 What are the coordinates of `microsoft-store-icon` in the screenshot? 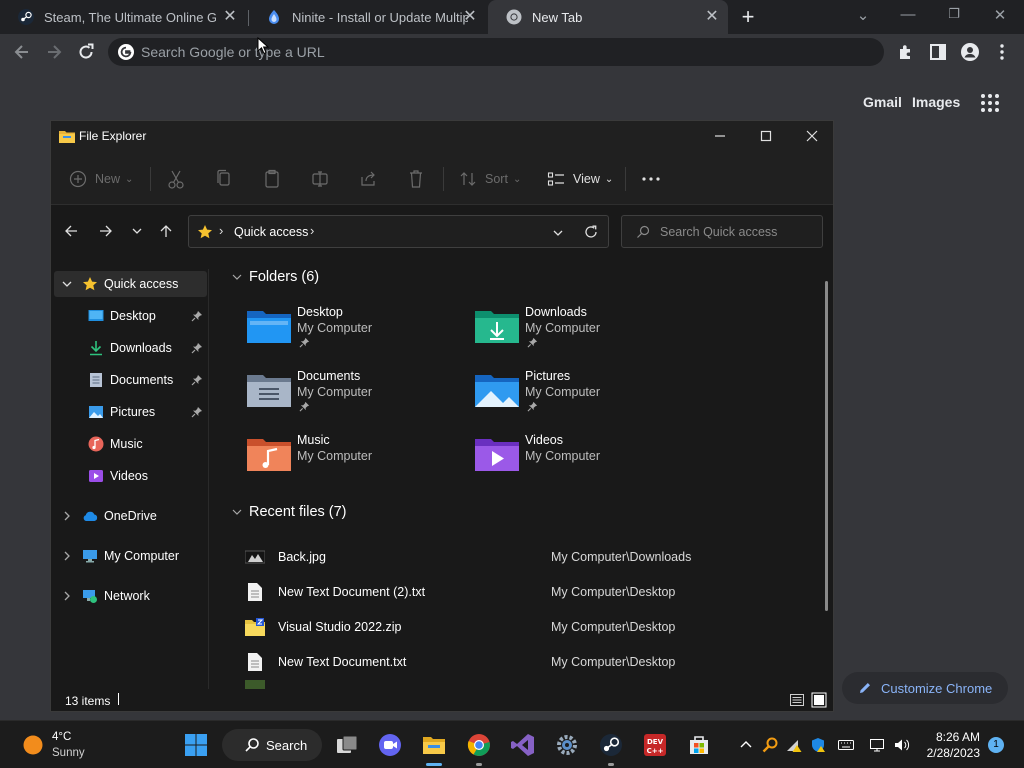 It's located at (699, 745).